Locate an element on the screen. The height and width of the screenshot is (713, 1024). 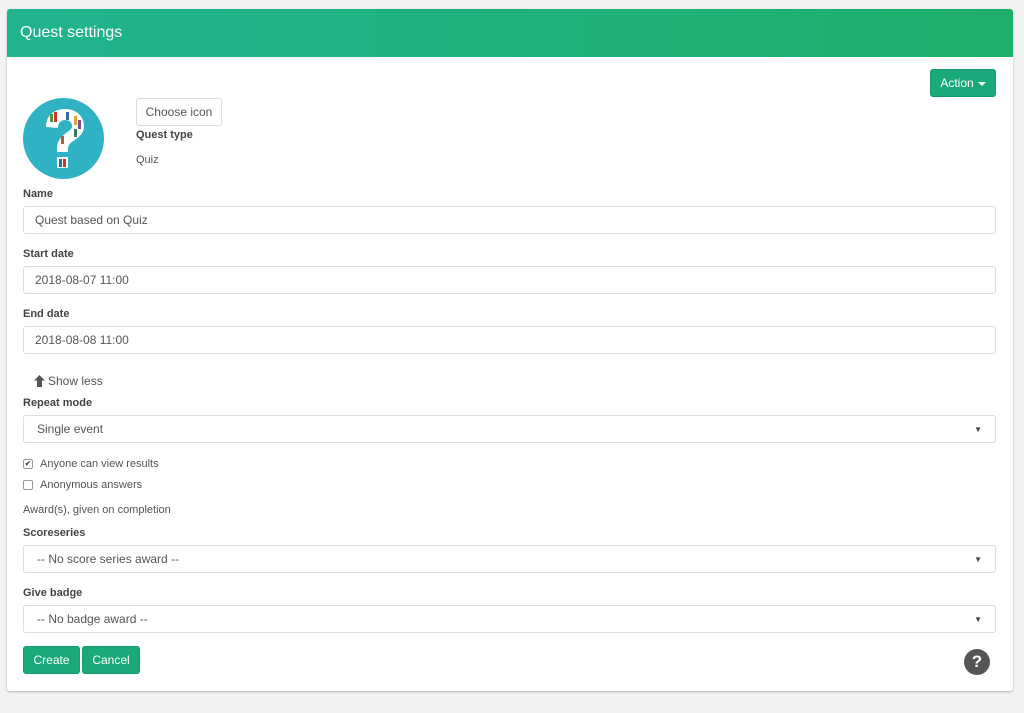
repeat-mode-select: Single event ▼ is located at coordinates (509, 429).